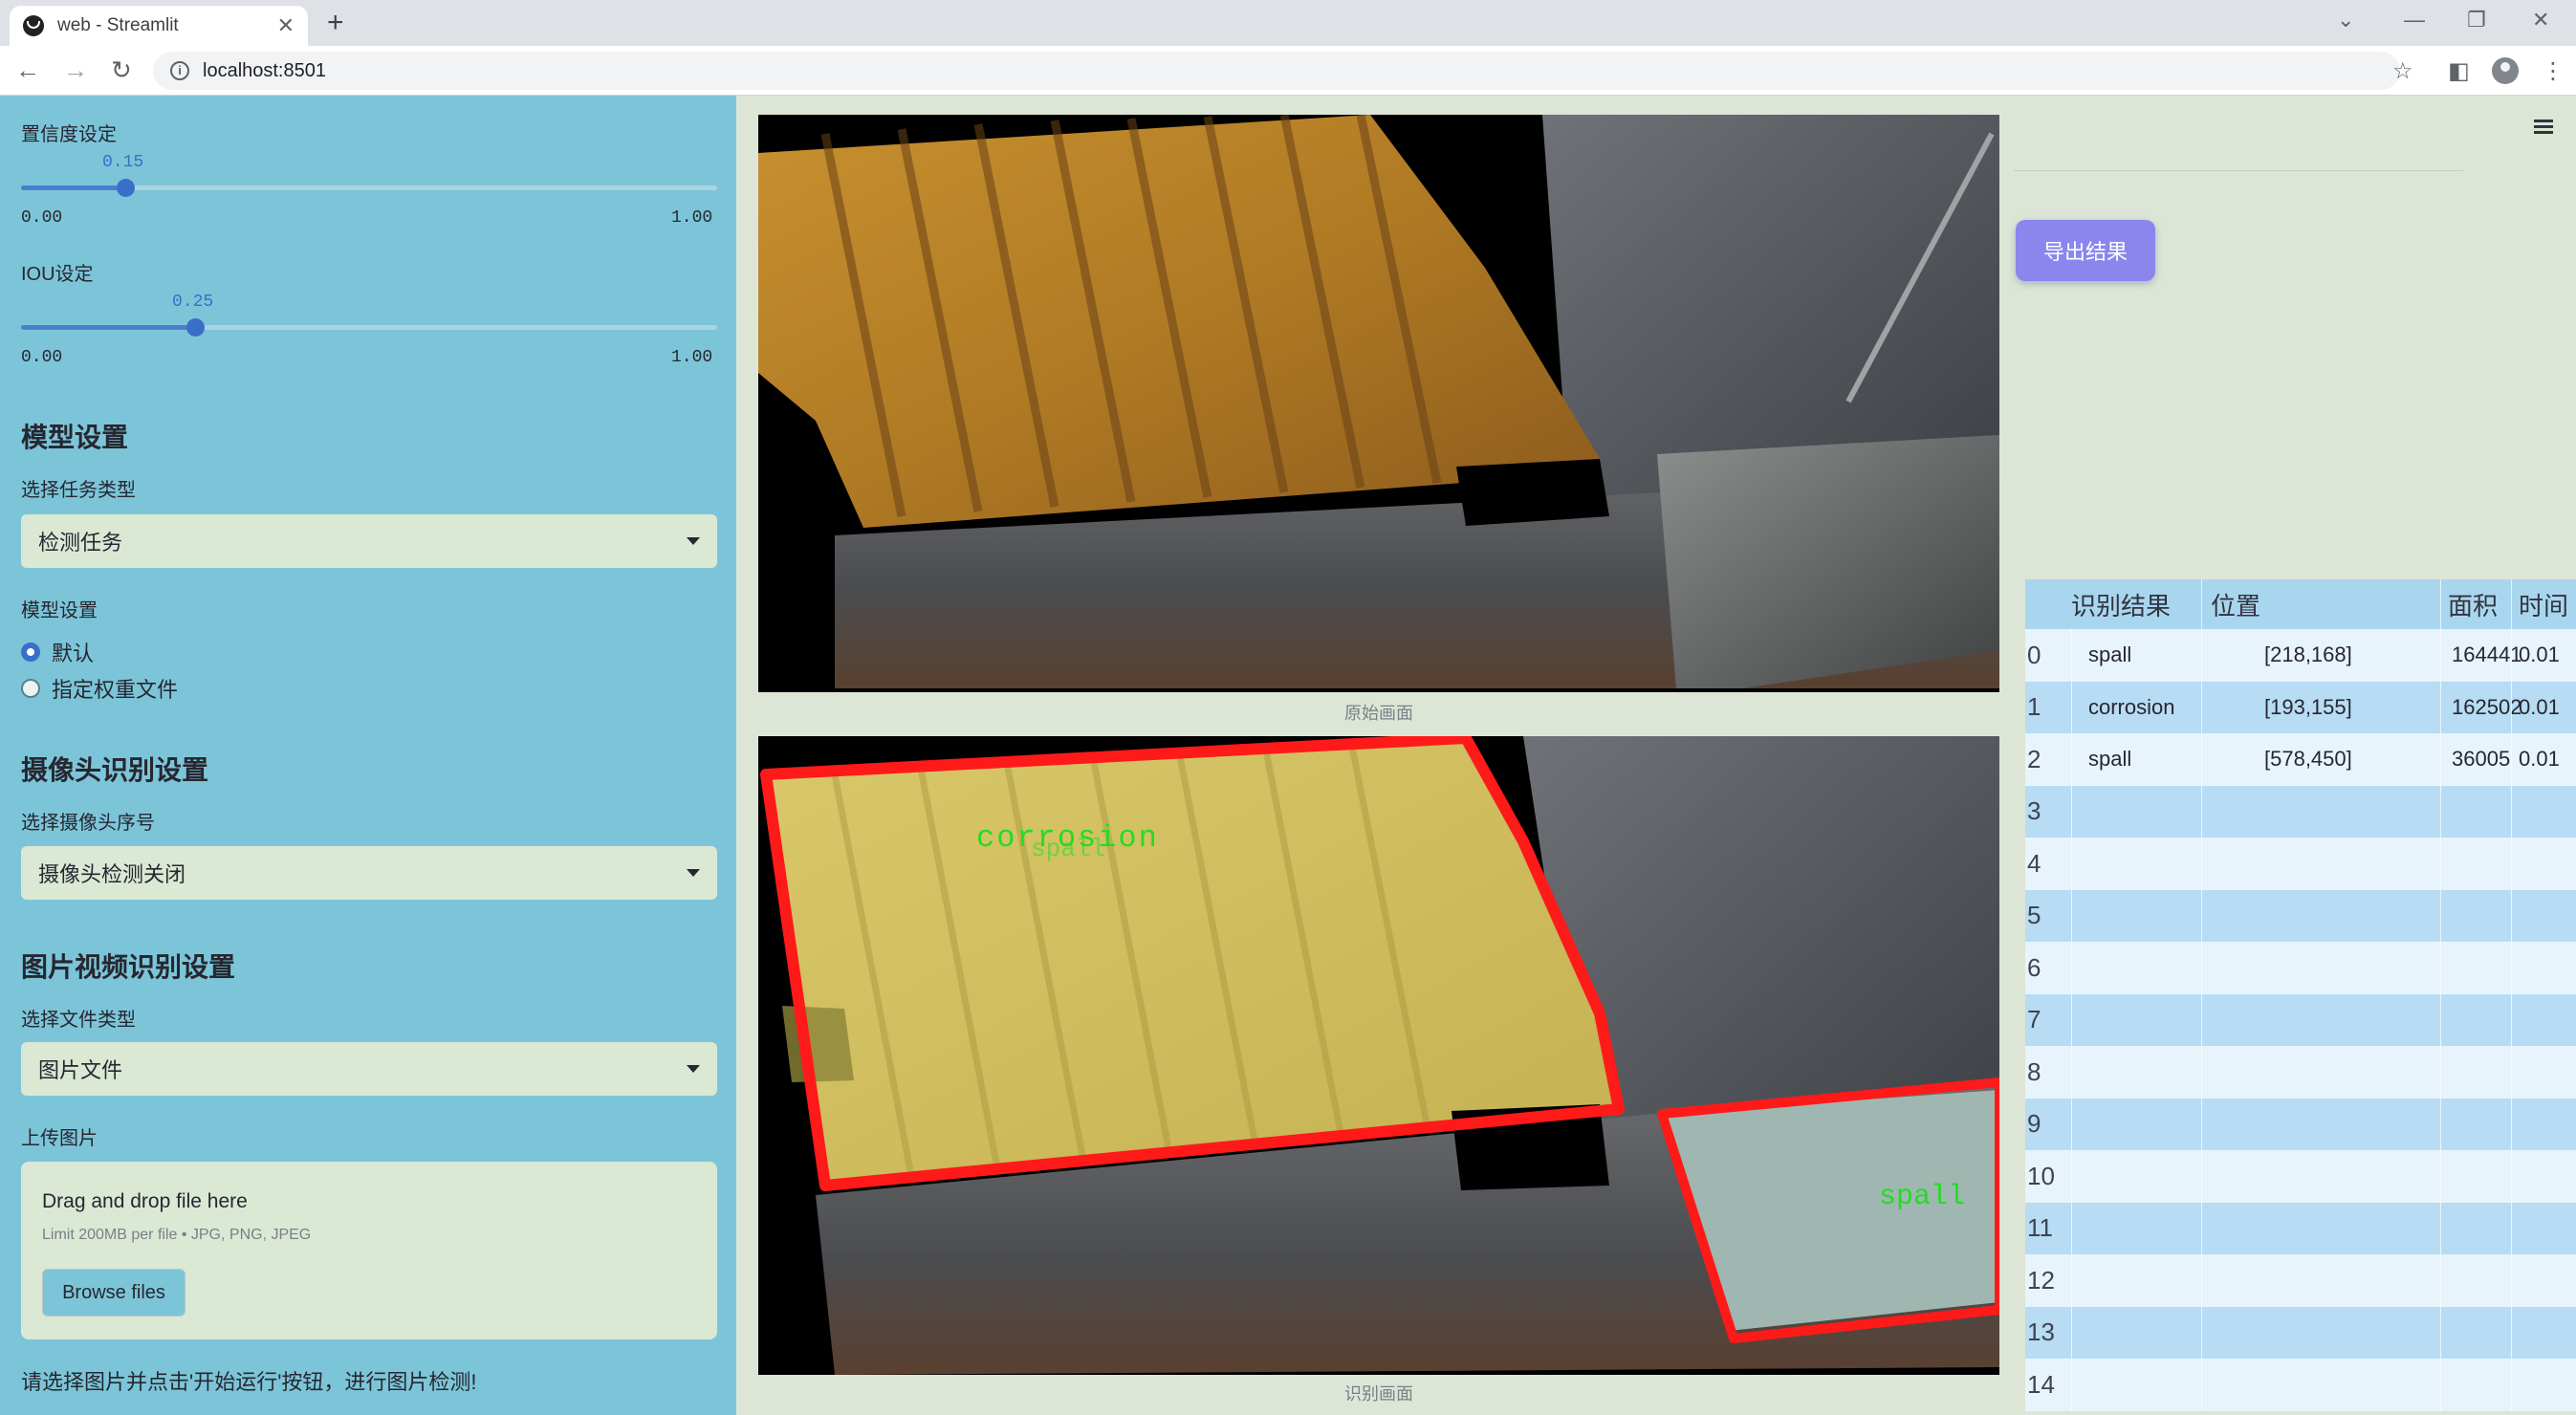 The image size is (2576, 1415). Describe the element at coordinates (2046, 708) in the screenshot. I see `row-index: 1` at that location.